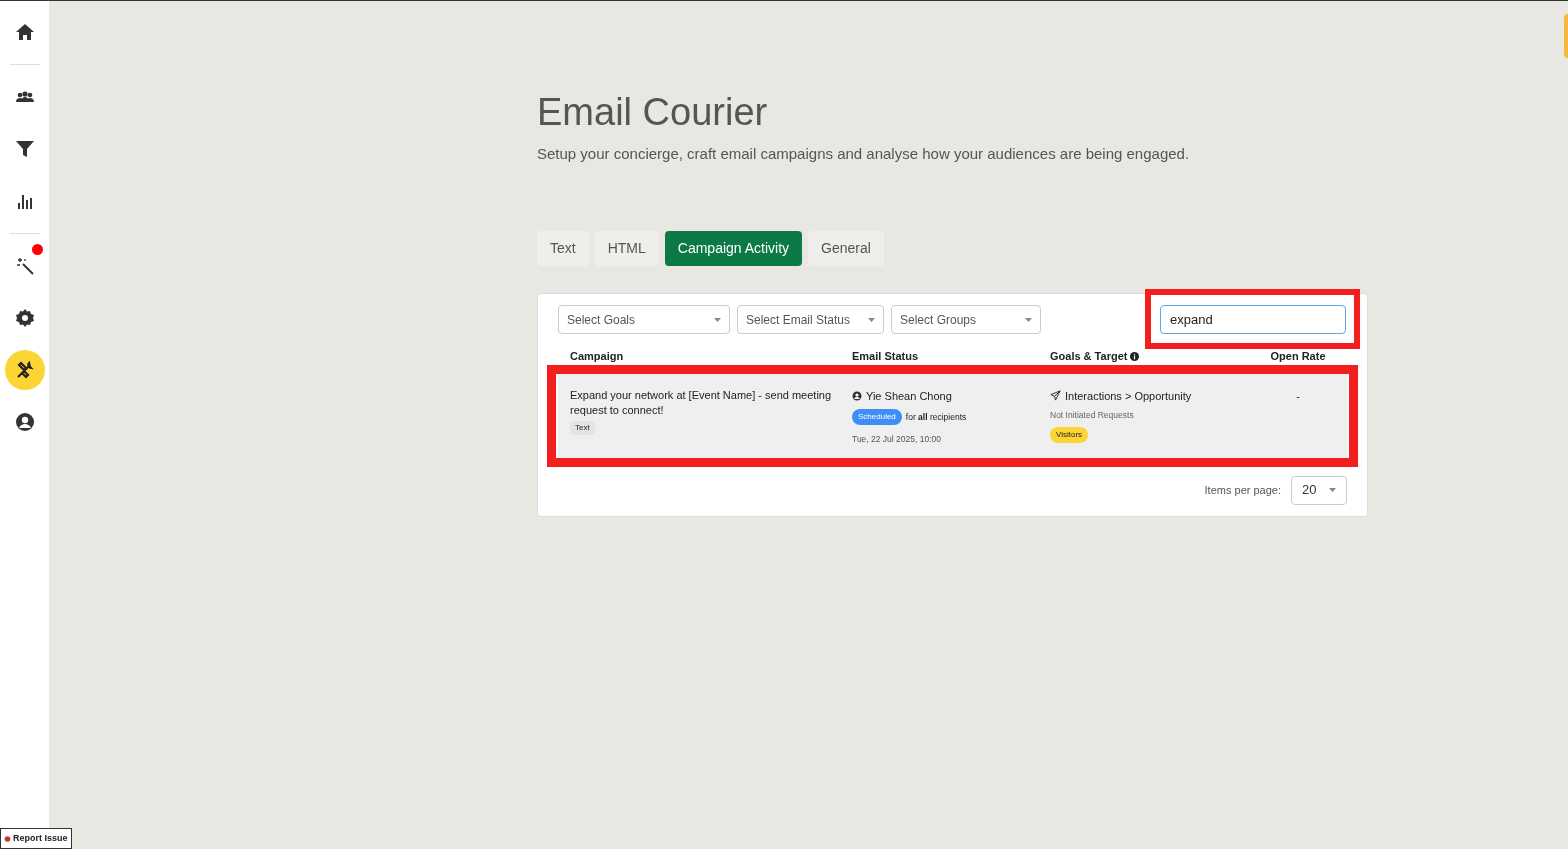 The height and width of the screenshot is (849, 1568). I want to click on page-title: Email Courier, so click(653, 112).